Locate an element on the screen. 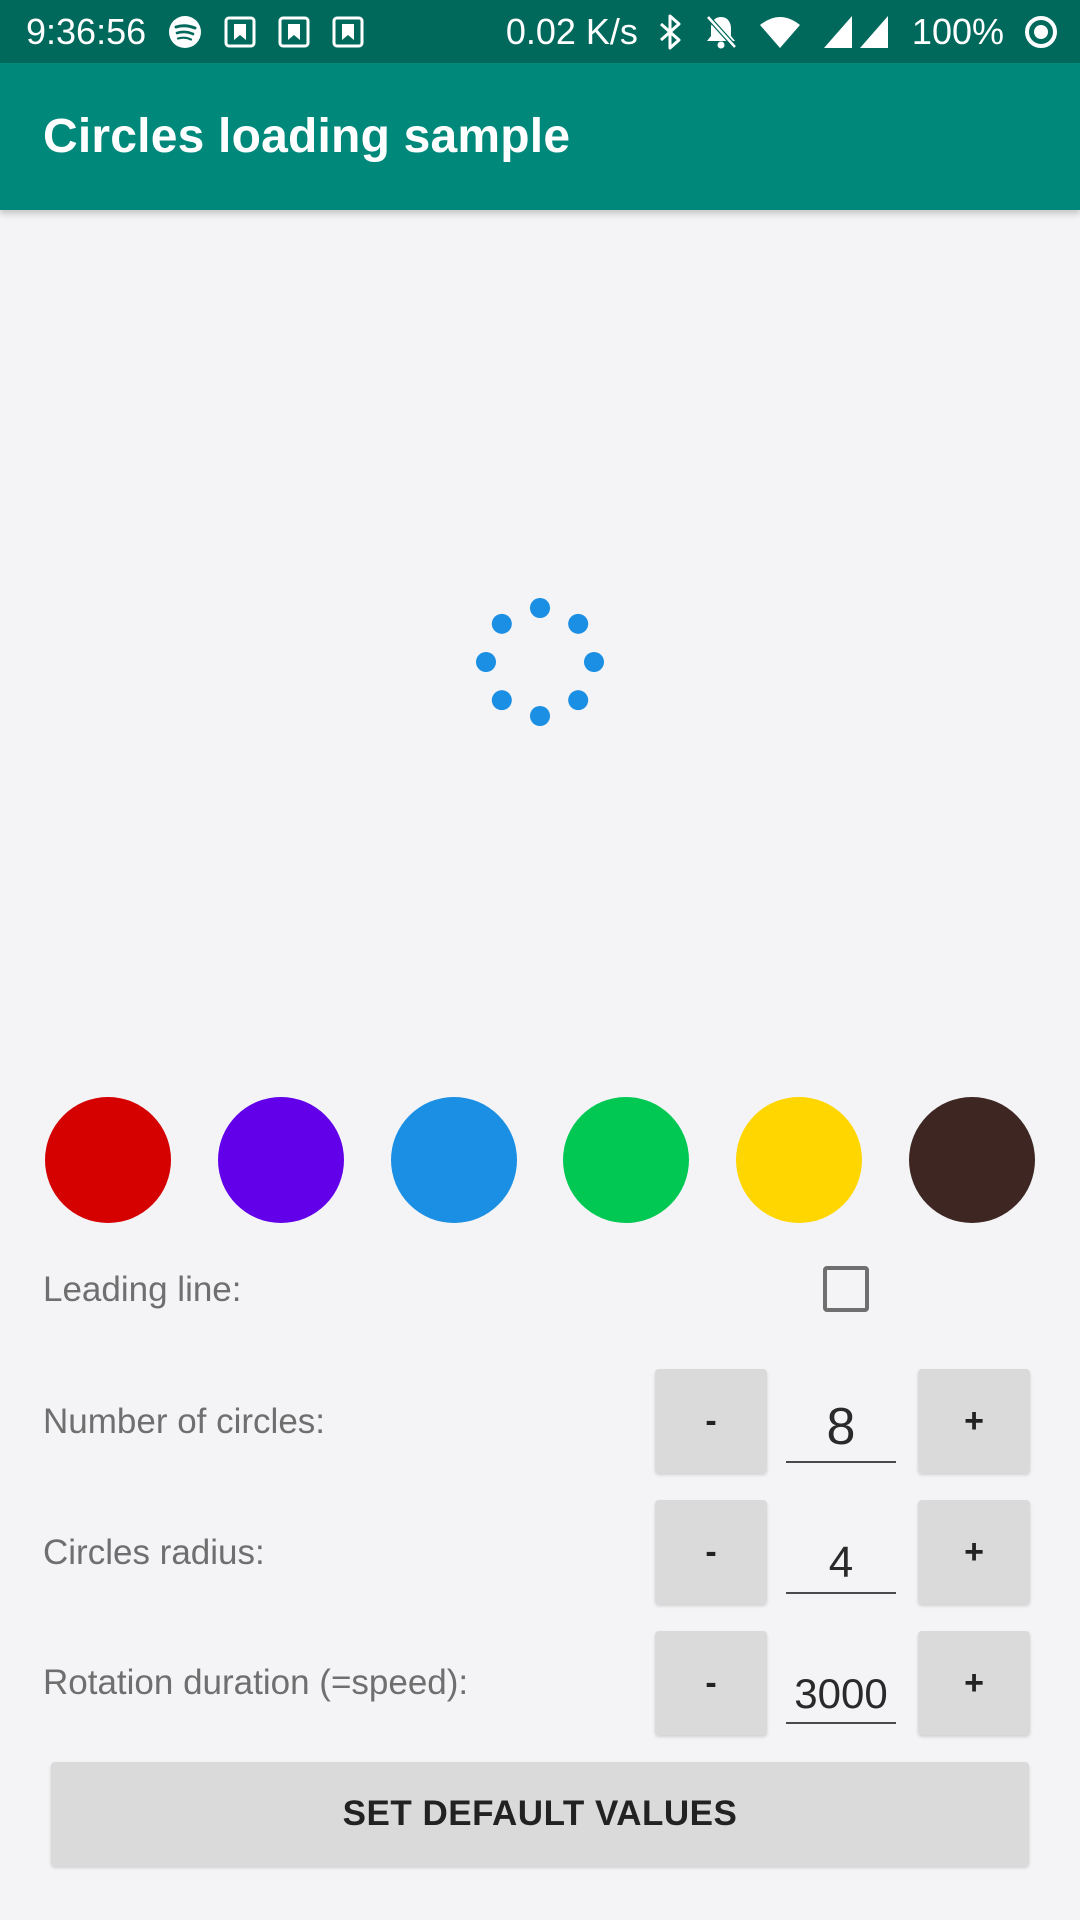 Image resolution: width=1080 pixels, height=1920 pixels. swatch-green is located at coordinates (626, 1160).